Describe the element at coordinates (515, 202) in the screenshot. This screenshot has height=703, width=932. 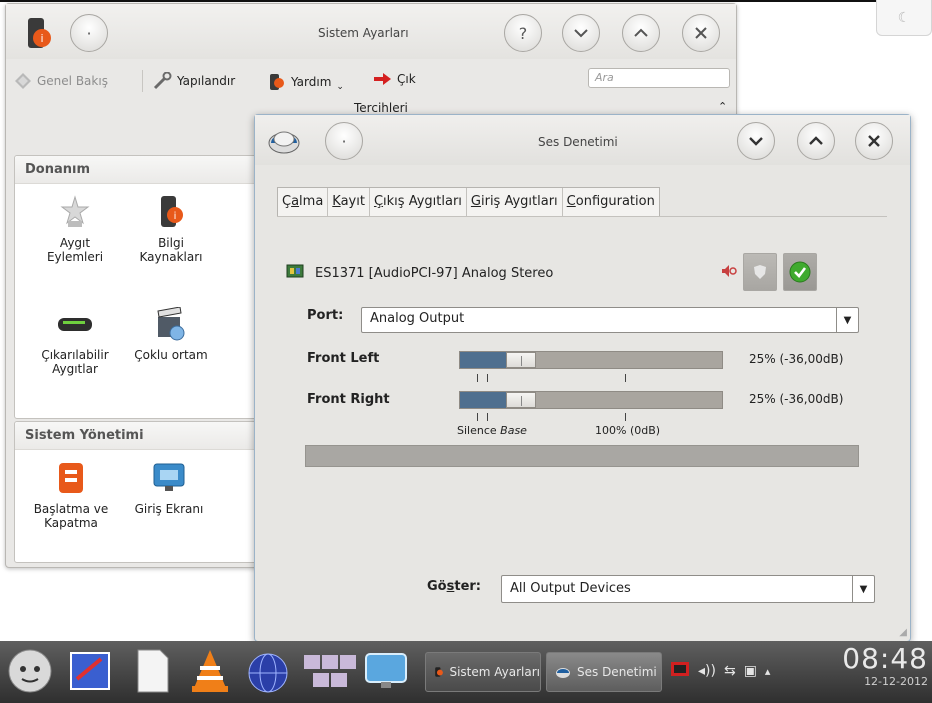
I see `tab-input-devices: Giriş Aygıtları` at that location.